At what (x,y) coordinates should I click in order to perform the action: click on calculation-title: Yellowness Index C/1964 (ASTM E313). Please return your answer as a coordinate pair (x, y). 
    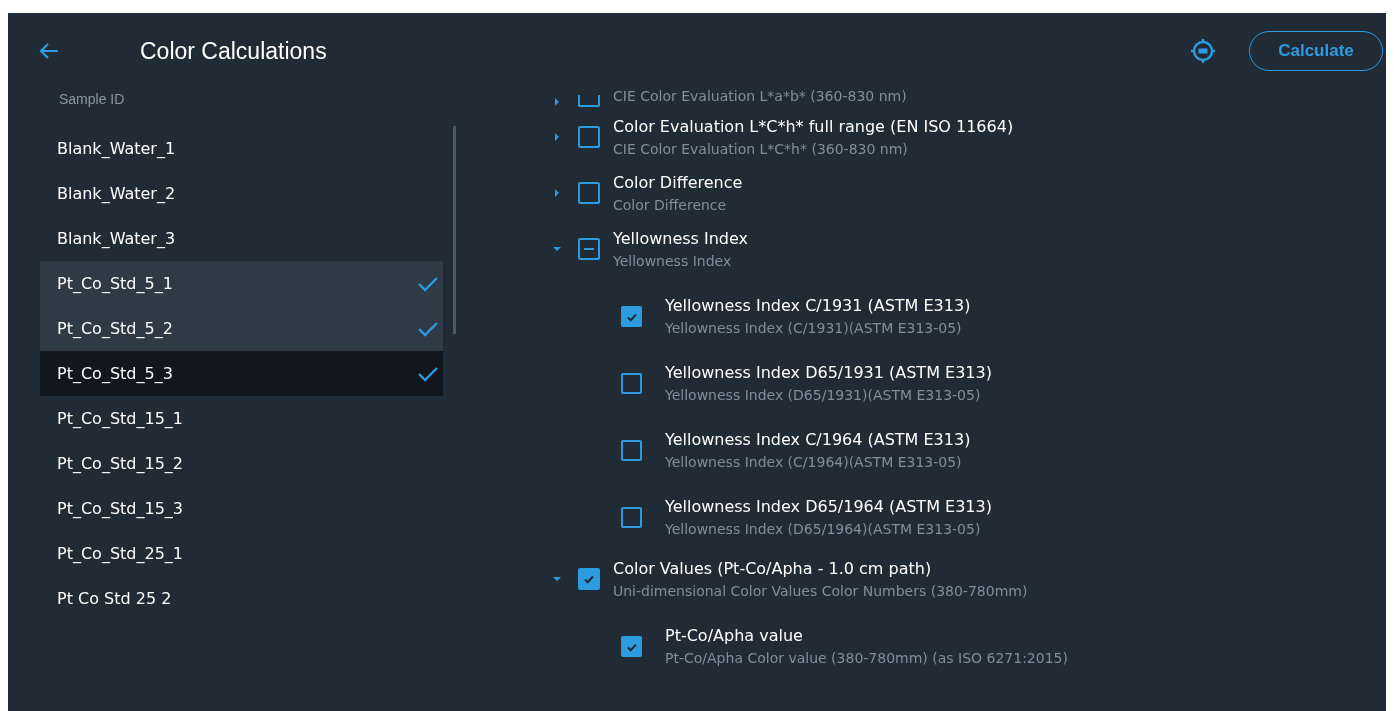
    Looking at the image, I should click on (818, 440).